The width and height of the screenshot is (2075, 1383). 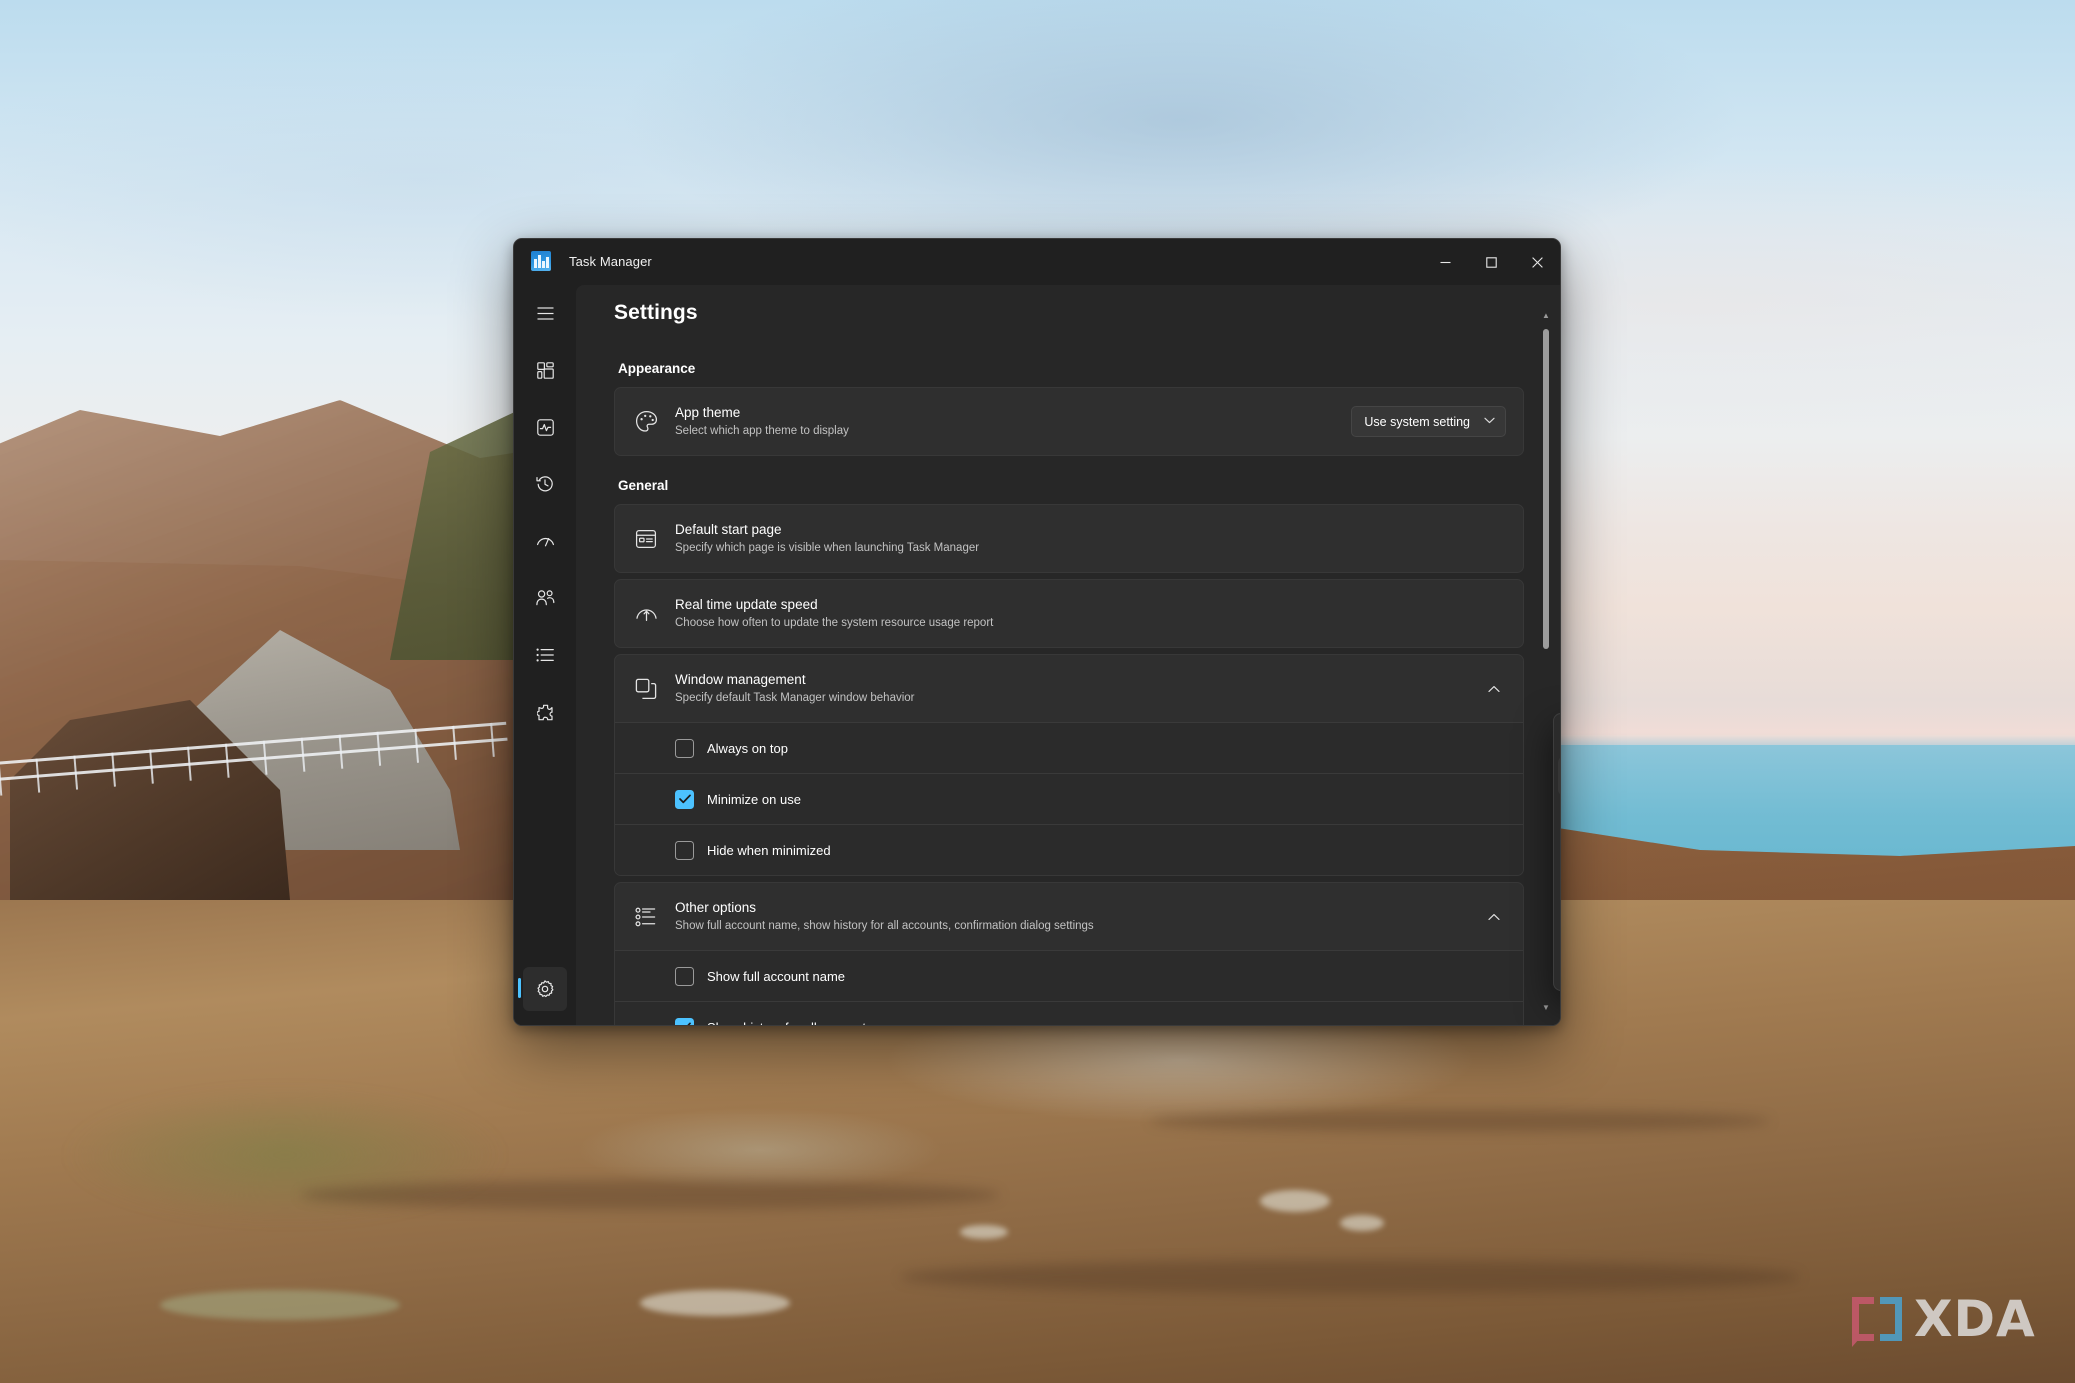 I want to click on checkbox-hide-when-minimized, so click(x=684, y=850).